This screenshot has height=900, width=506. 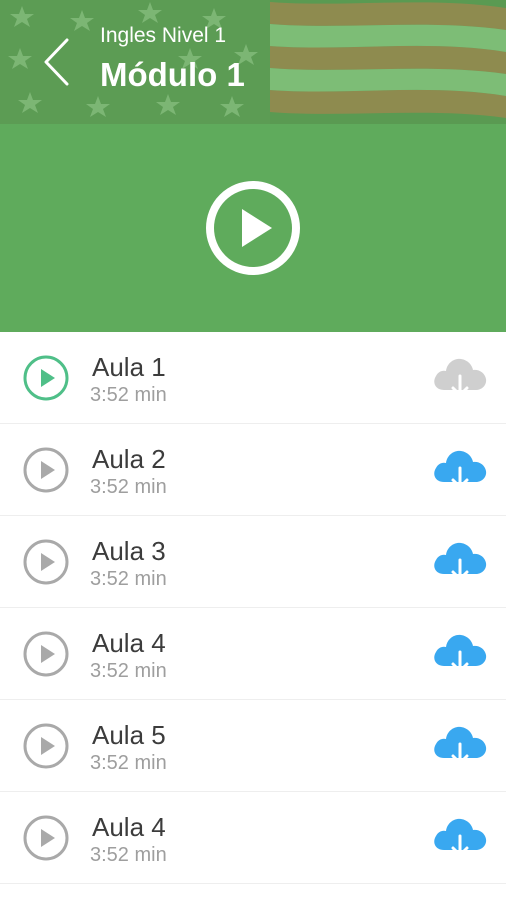 What do you see at coordinates (253, 62) in the screenshot?
I see `header: Ingles Nivel 1 Módulo 1` at bounding box center [253, 62].